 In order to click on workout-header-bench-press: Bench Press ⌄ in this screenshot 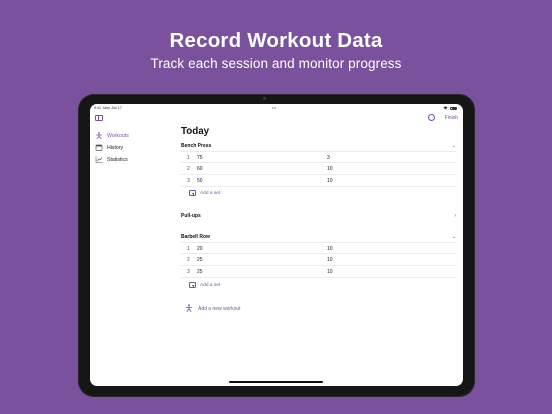, I will do `click(318, 146)`.